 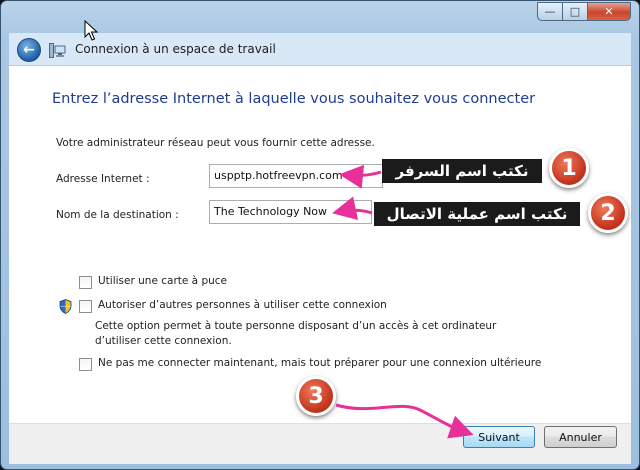 I want to click on minimize-button: —, so click(x=550, y=11).